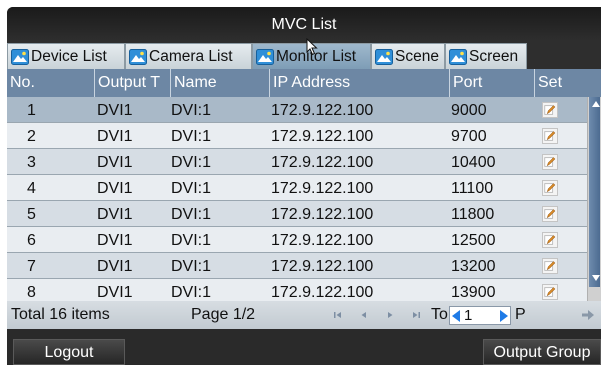  I want to click on tab-label: Device List, so click(69, 56).